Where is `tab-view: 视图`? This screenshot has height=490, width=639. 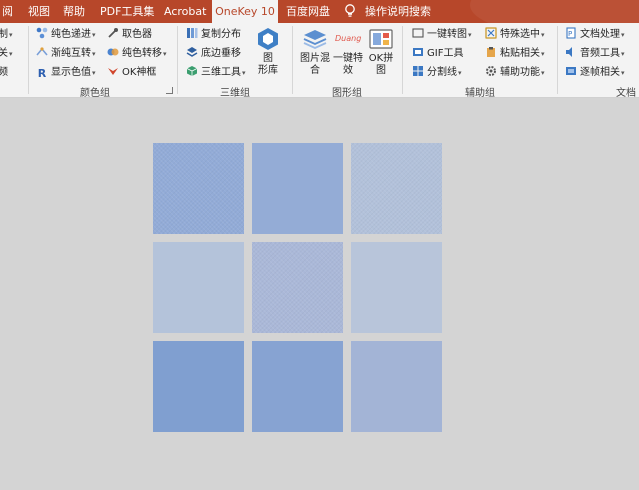
tab-view: 视图 is located at coordinates (39, 11).